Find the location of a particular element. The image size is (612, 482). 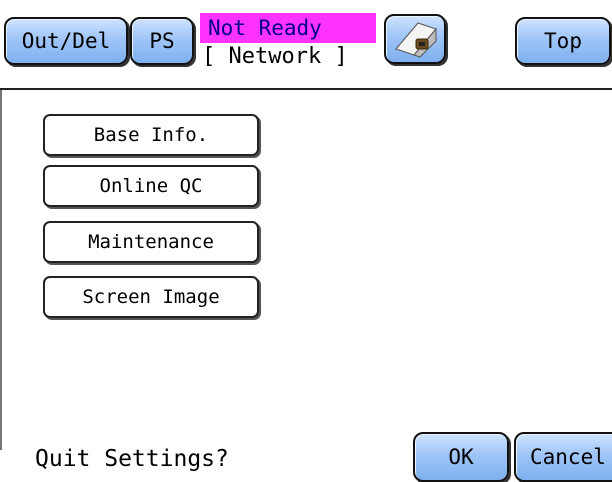

mode-label: [ Network ] is located at coordinates (275, 56).